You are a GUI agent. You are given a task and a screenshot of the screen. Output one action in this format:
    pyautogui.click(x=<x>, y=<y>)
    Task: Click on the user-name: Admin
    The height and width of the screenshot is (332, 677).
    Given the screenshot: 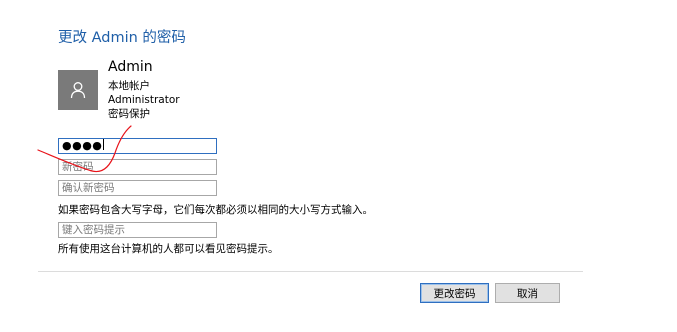 What is the action you would take?
    pyautogui.click(x=130, y=67)
    